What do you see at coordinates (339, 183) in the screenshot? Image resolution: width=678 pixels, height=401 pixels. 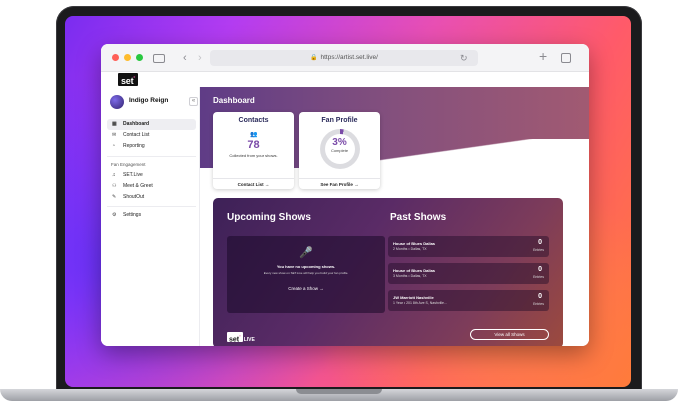 I see `see-fan-profile-link: See Fan Profile →` at bounding box center [339, 183].